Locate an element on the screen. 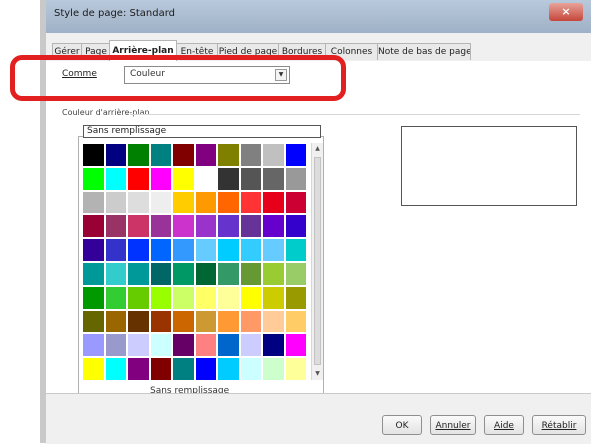 The image size is (591, 444). title-bar: Style de page: Standard × is located at coordinates (318, 16).